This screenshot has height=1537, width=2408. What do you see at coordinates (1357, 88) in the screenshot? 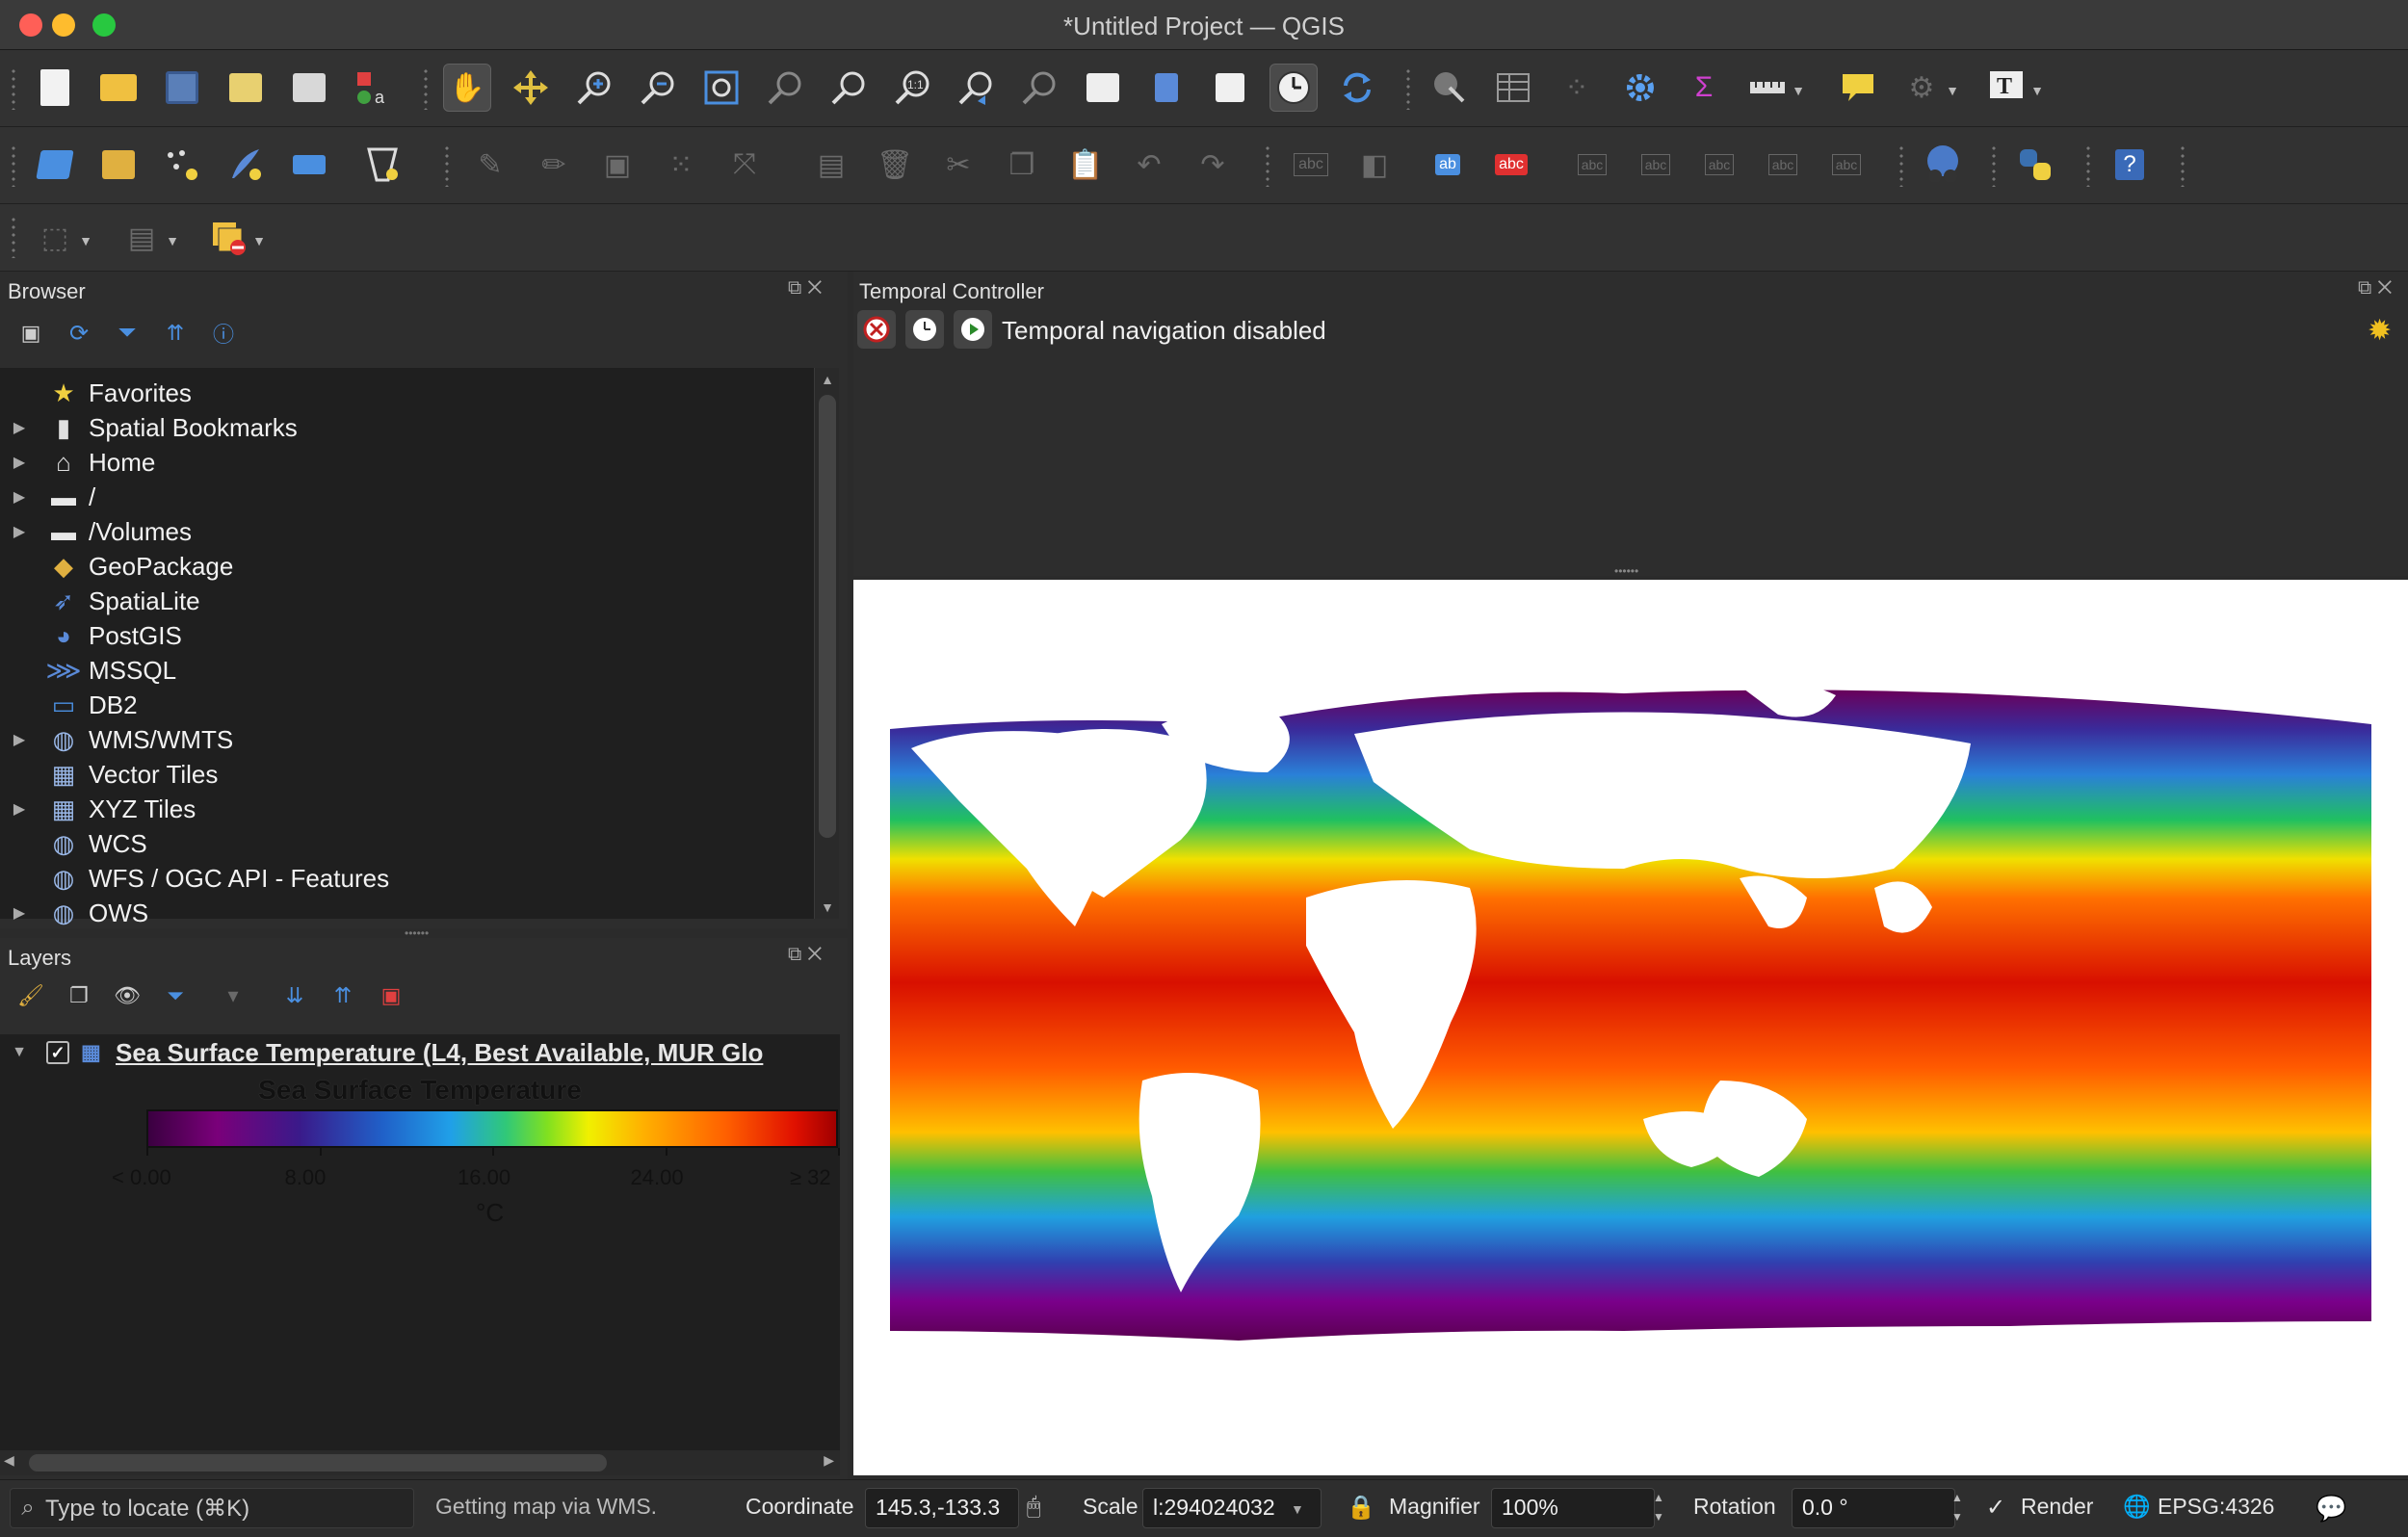
I see `refresh-icon` at bounding box center [1357, 88].